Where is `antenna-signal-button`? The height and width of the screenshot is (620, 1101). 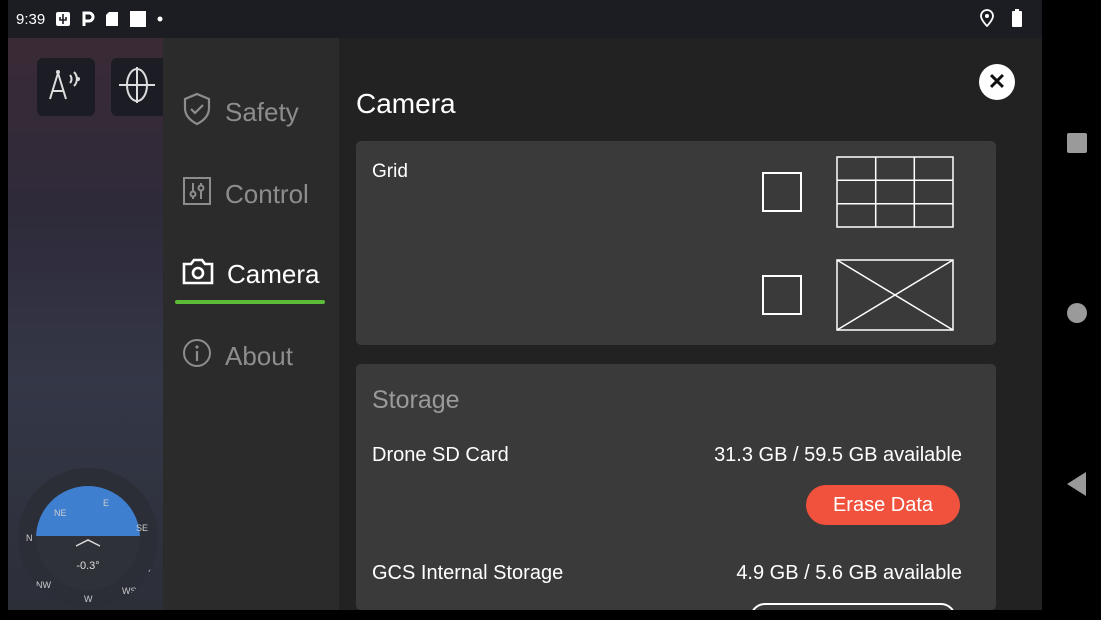
antenna-signal-button is located at coordinates (66, 87).